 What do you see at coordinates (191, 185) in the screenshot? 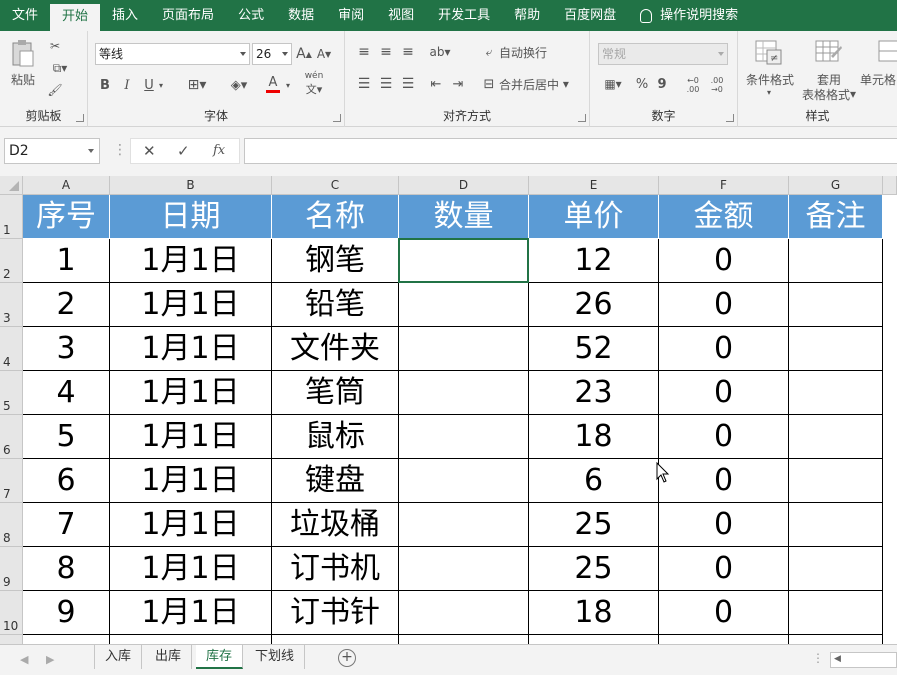
I see `column-header: B` at bounding box center [191, 185].